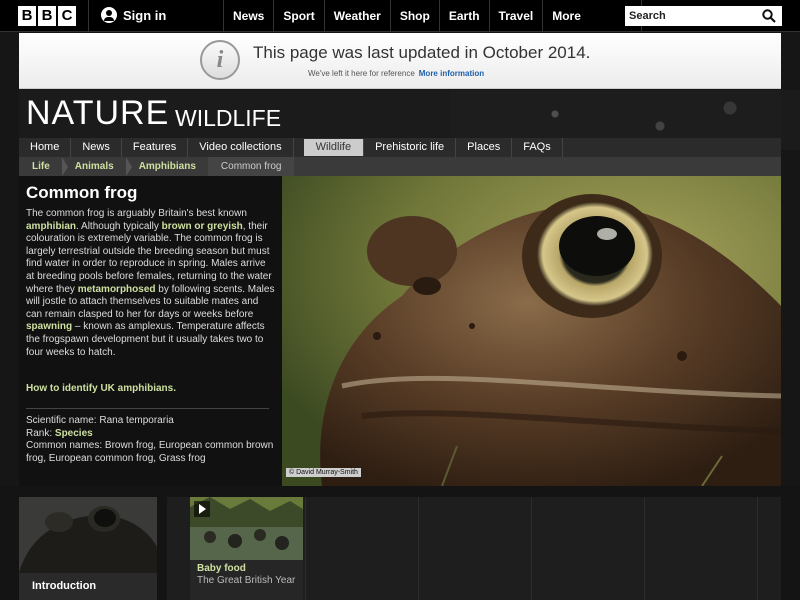 The width and height of the screenshot is (800, 600). Describe the element at coordinates (74, 433) in the screenshot. I see `link-species: Species` at that location.